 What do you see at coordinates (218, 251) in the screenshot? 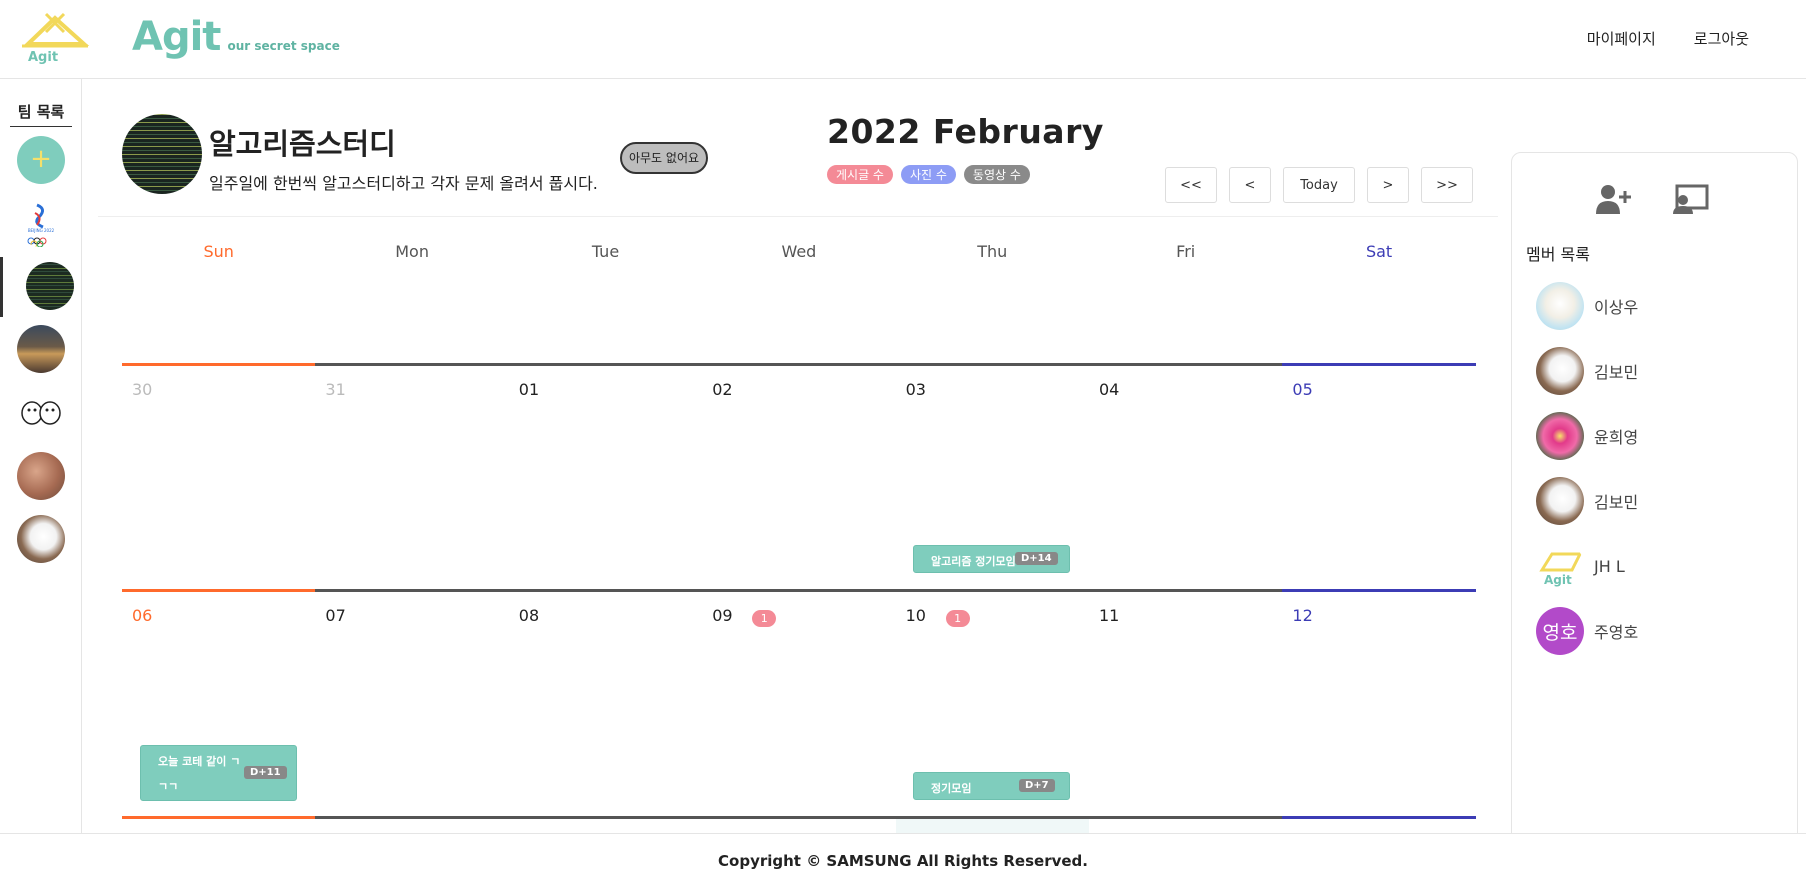
I see `weekday-sun: Sun` at bounding box center [218, 251].